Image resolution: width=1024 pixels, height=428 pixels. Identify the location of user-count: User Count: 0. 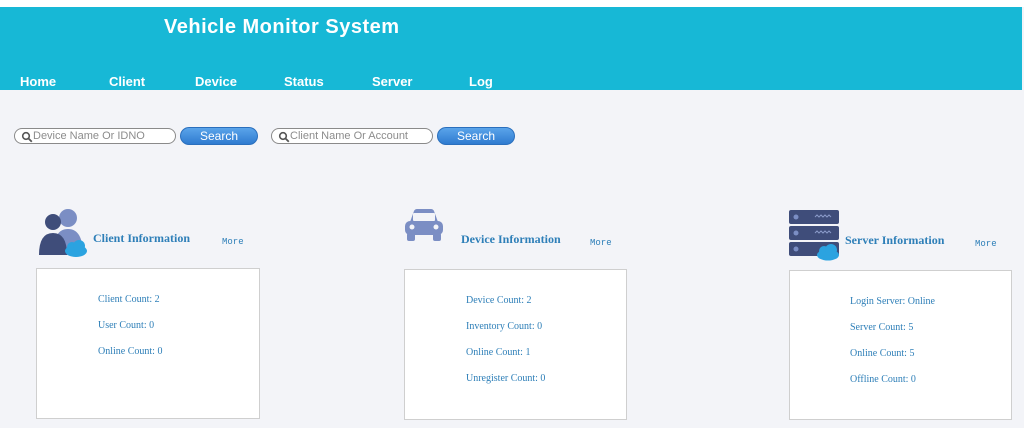
(126, 325).